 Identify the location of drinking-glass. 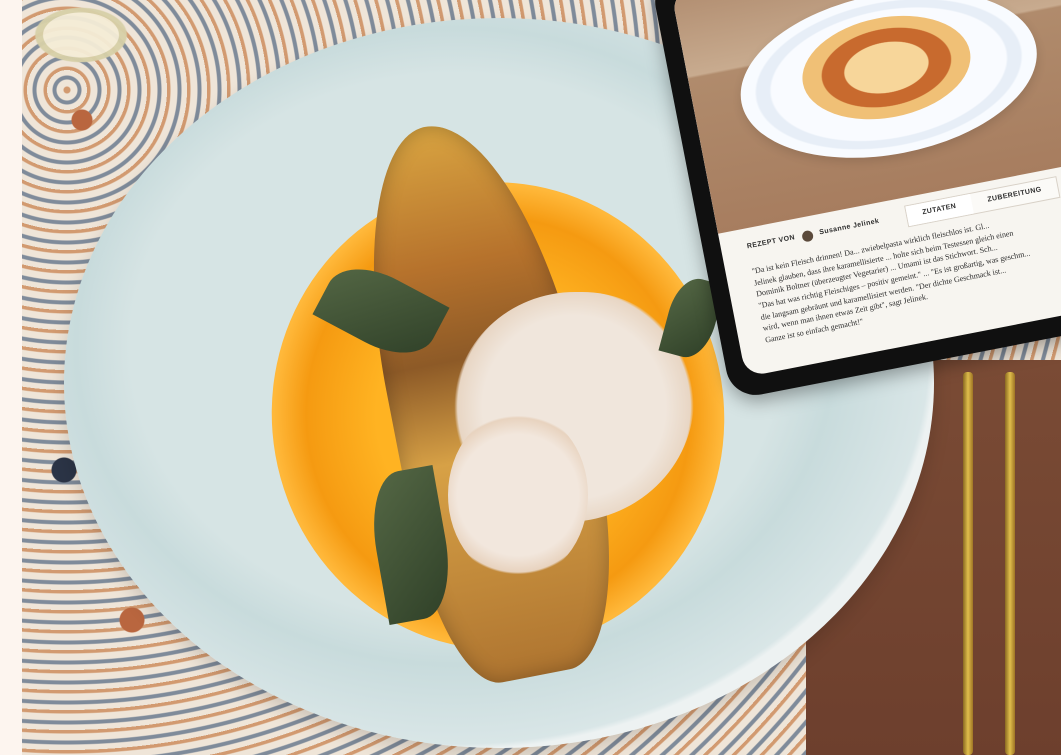
(81, 35).